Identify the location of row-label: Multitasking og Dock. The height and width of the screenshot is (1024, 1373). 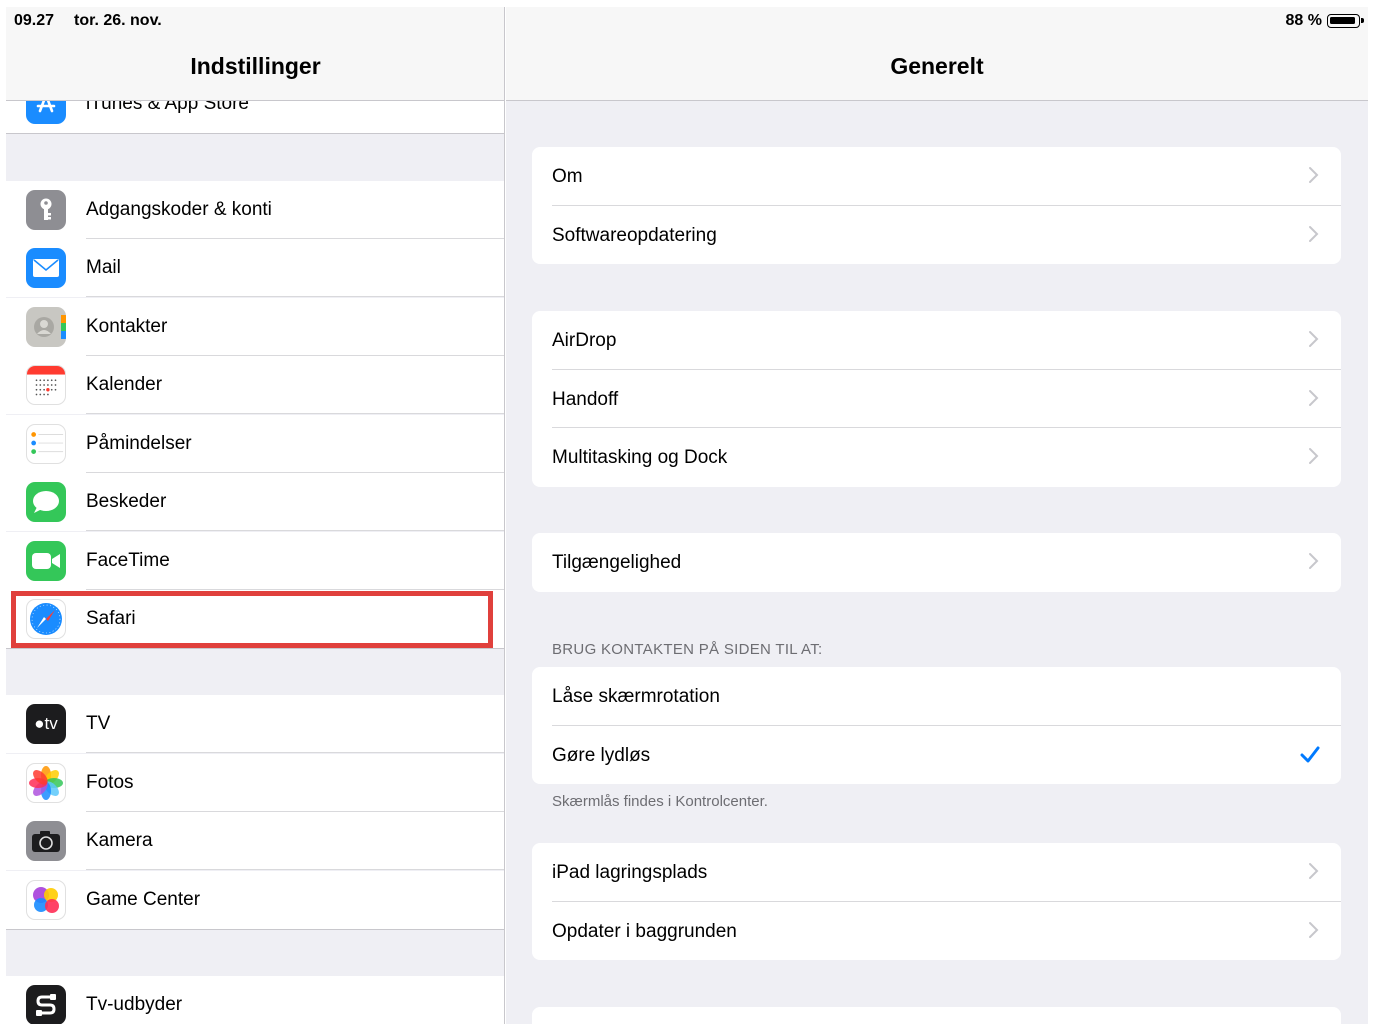
(640, 457).